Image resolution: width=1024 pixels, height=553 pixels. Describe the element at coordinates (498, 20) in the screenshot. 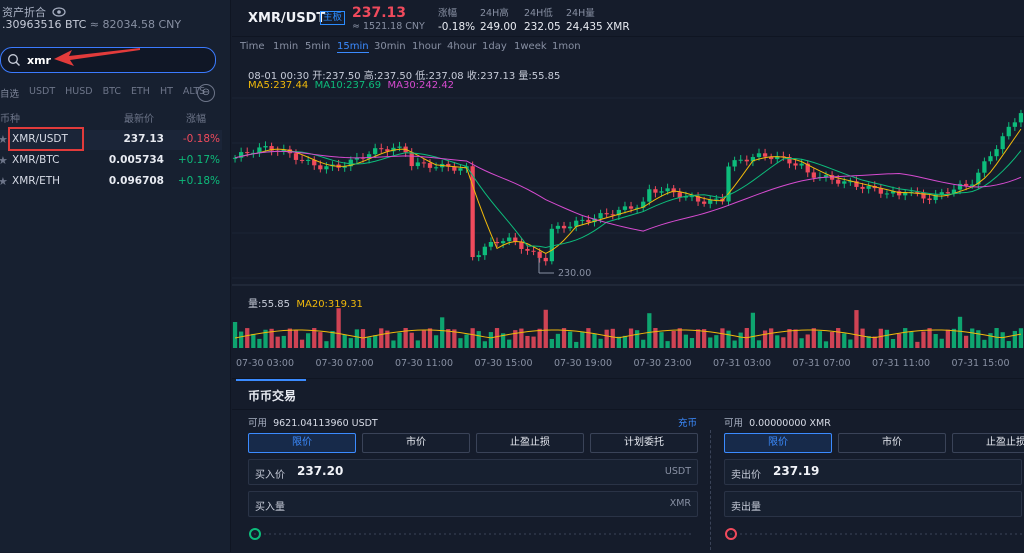

I see `stat-24h-high: 24H高 249.00` at that location.